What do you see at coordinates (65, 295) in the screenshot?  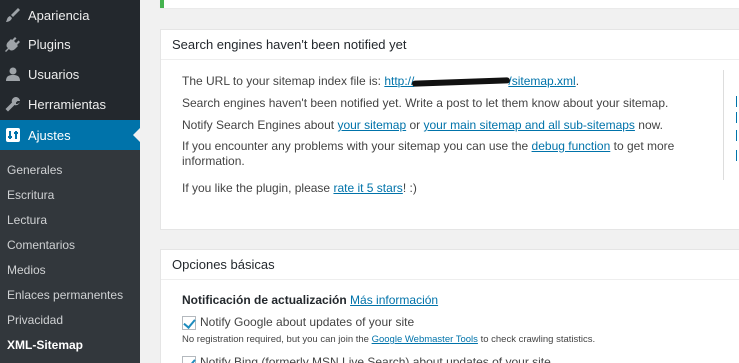 I see `submenu-enlaces-permanentes: Enlaces permanentes` at bounding box center [65, 295].